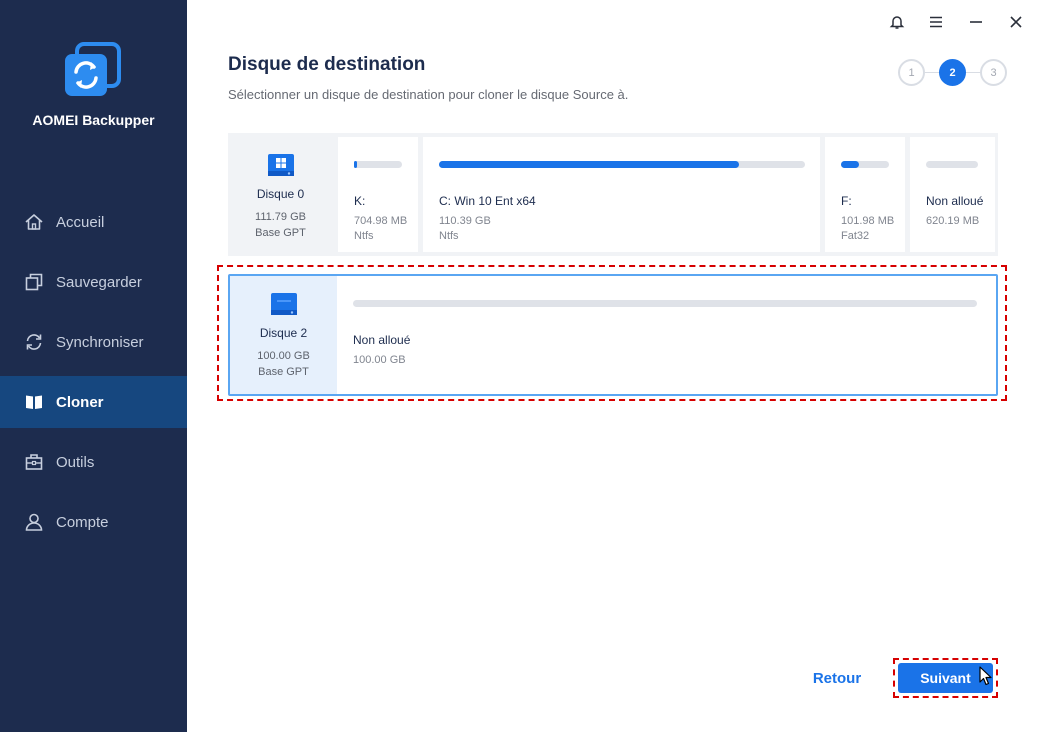 This screenshot has width=1037, height=732. What do you see at coordinates (1016, 22) in the screenshot?
I see `close-icon` at bounding box center [1016, 22].